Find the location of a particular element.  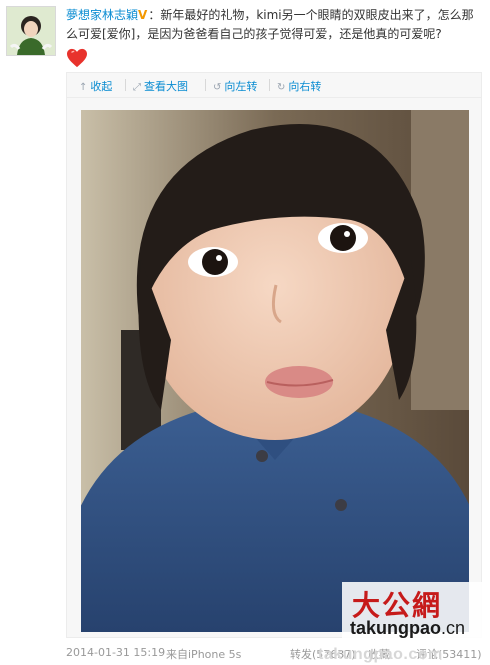

rotate-left-button: ↺ 向左转 is located at coordinates (235, 86).